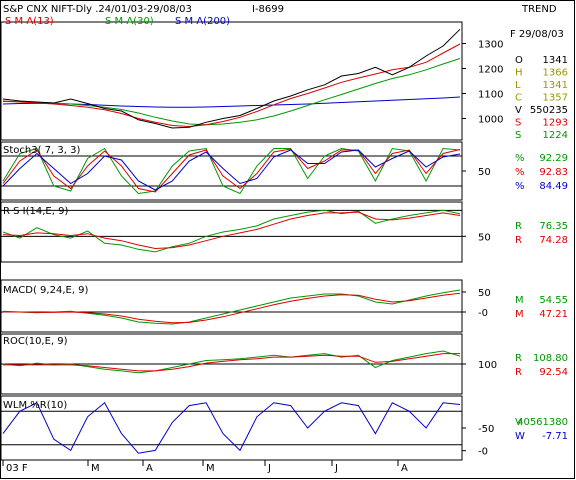 The height and width of the screenshot is (480, 576). Describe the element at coordinates (519, 60) in the screenshot. I see `price-value-key: O` at that location.